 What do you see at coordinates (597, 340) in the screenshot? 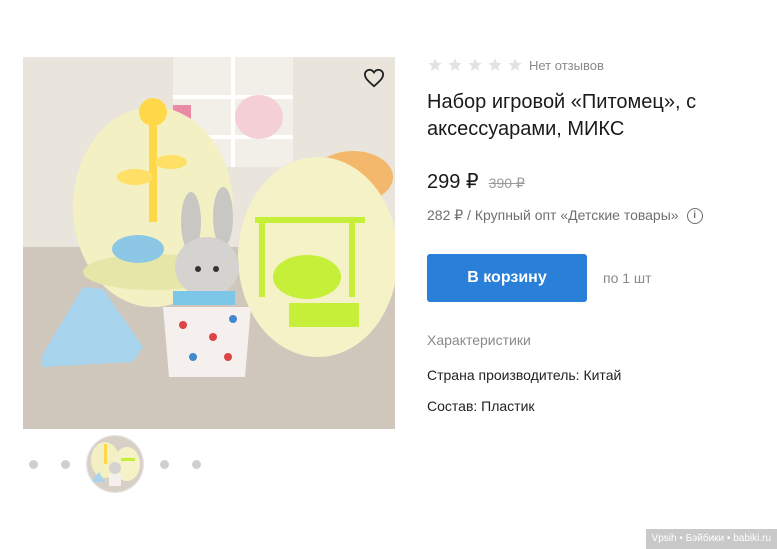
I see `specs-heading: Характеристики` at bounding box center [597, 340].